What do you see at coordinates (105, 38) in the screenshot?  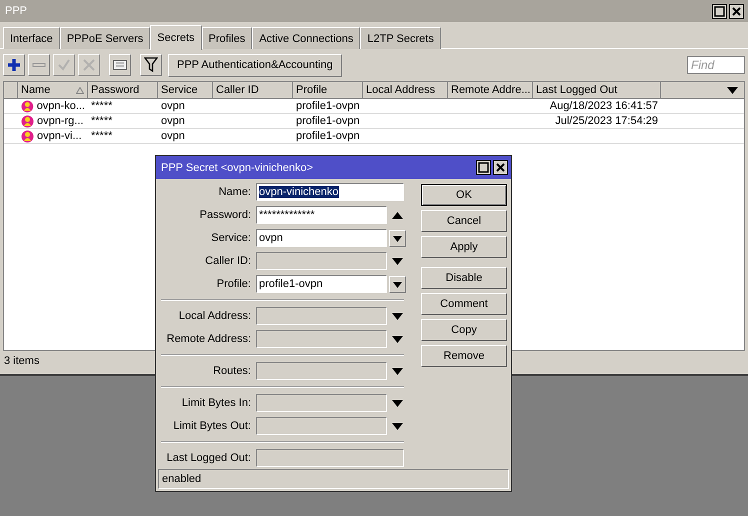 I see `tab: PPPoE Servers` at bounding box center [105, 38].